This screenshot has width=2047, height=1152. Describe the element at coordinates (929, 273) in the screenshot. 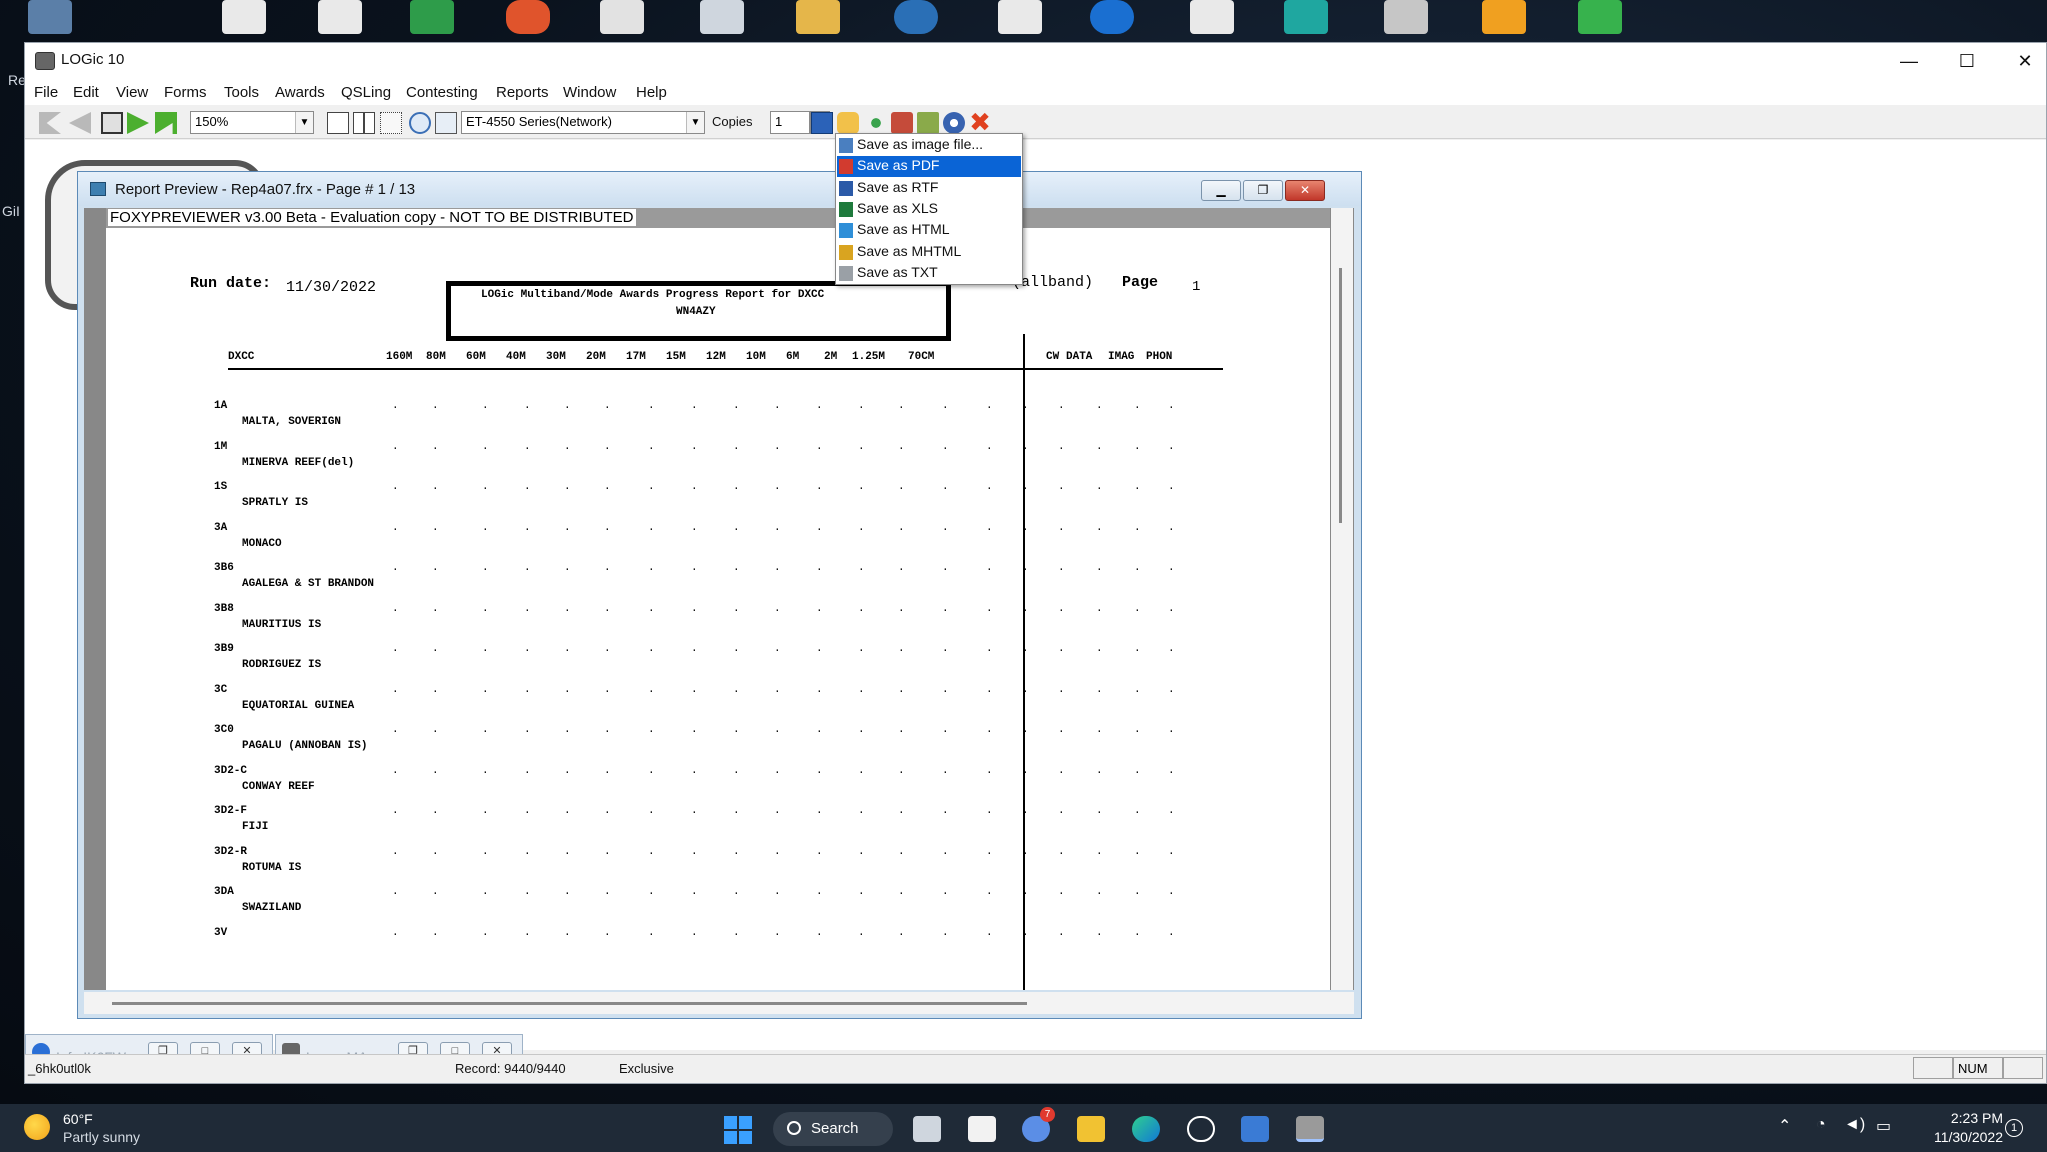

I see `save-menu-item: Save as TXT` at that location.